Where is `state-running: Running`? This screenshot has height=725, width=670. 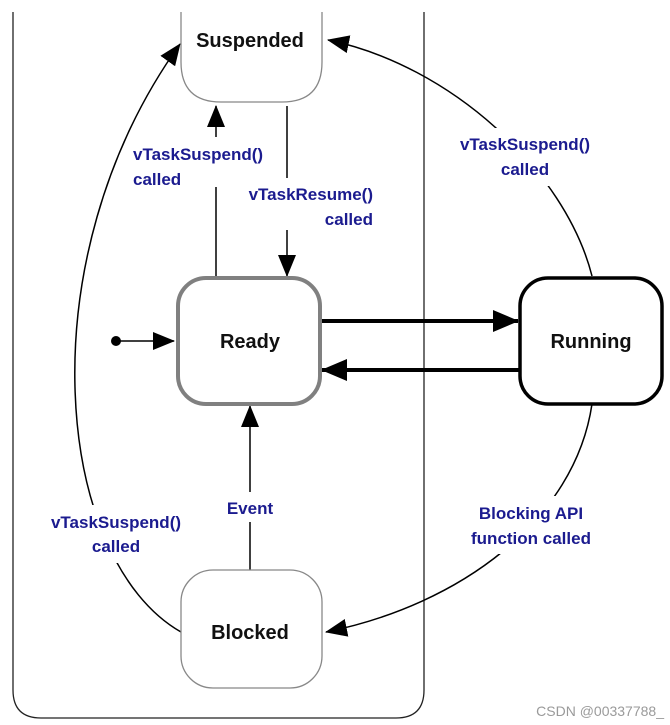 state-running: Running is located at coordinates (591, 341).